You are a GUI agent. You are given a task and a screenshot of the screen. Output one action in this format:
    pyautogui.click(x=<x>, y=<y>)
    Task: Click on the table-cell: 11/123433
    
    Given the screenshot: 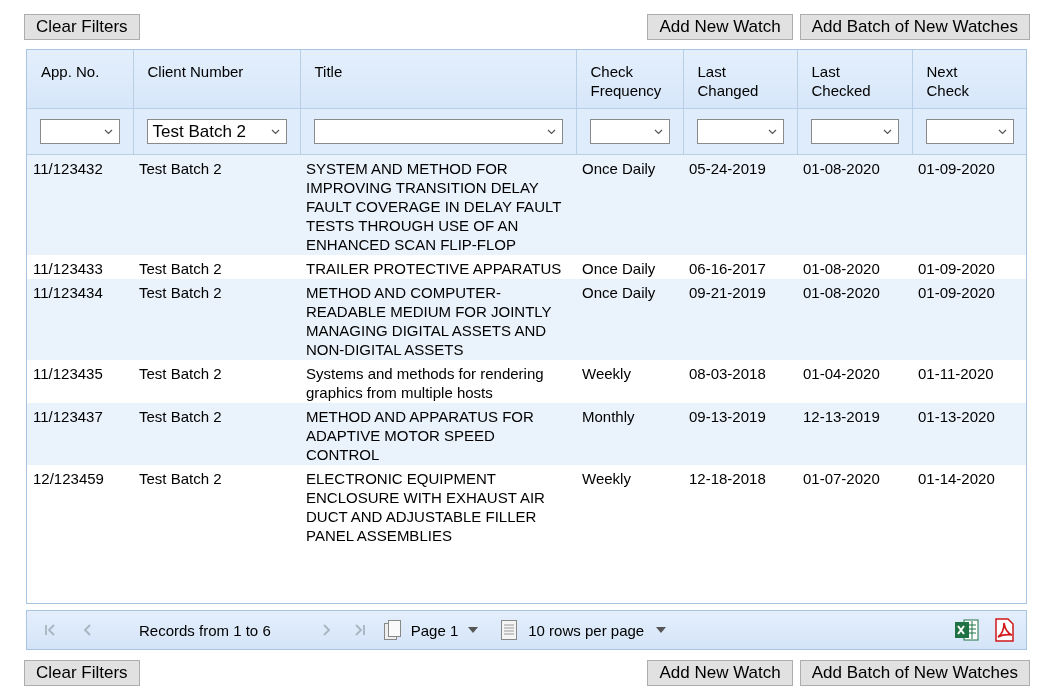 What is the action you would take?
    pyautogui.click(x=68, y=268)
    